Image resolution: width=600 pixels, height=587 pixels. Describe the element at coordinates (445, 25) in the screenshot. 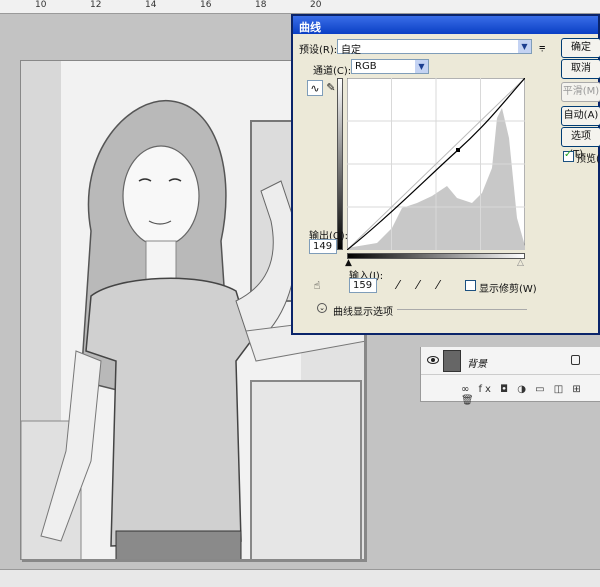

I see `dialog-title: 曲线` at that location.